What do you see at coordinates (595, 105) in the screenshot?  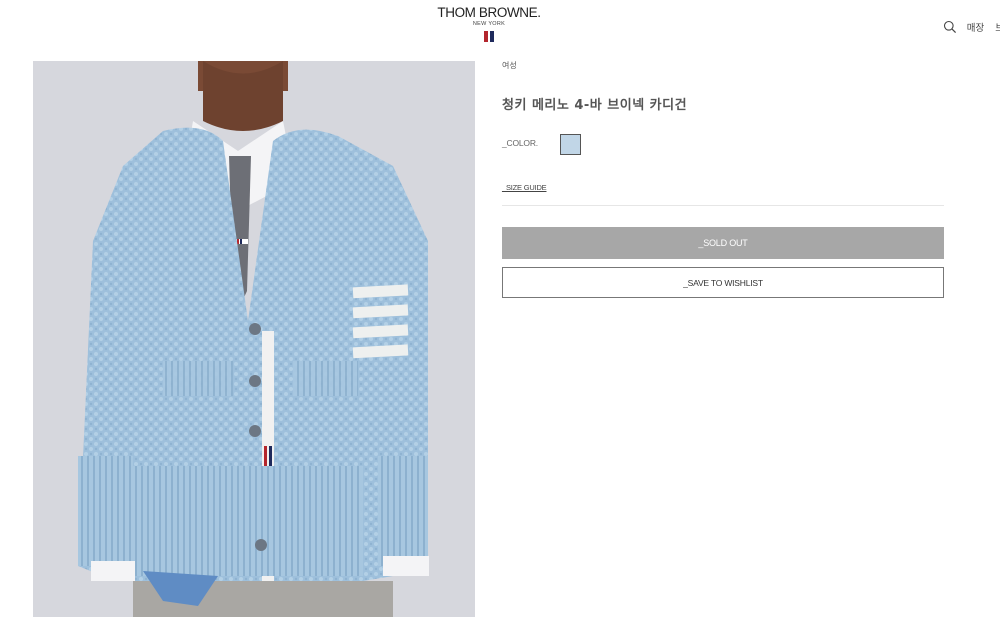 I see `product-title: 청키 메리노 4-바 브이넥 카디건` at bounding box center [595, 105].